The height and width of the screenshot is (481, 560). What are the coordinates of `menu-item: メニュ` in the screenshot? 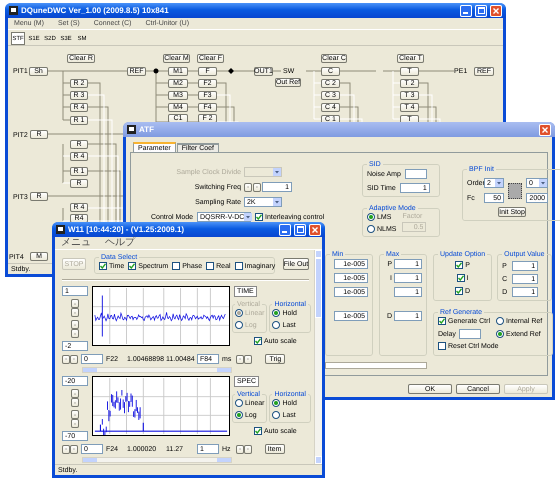 It's located at (76, 243).